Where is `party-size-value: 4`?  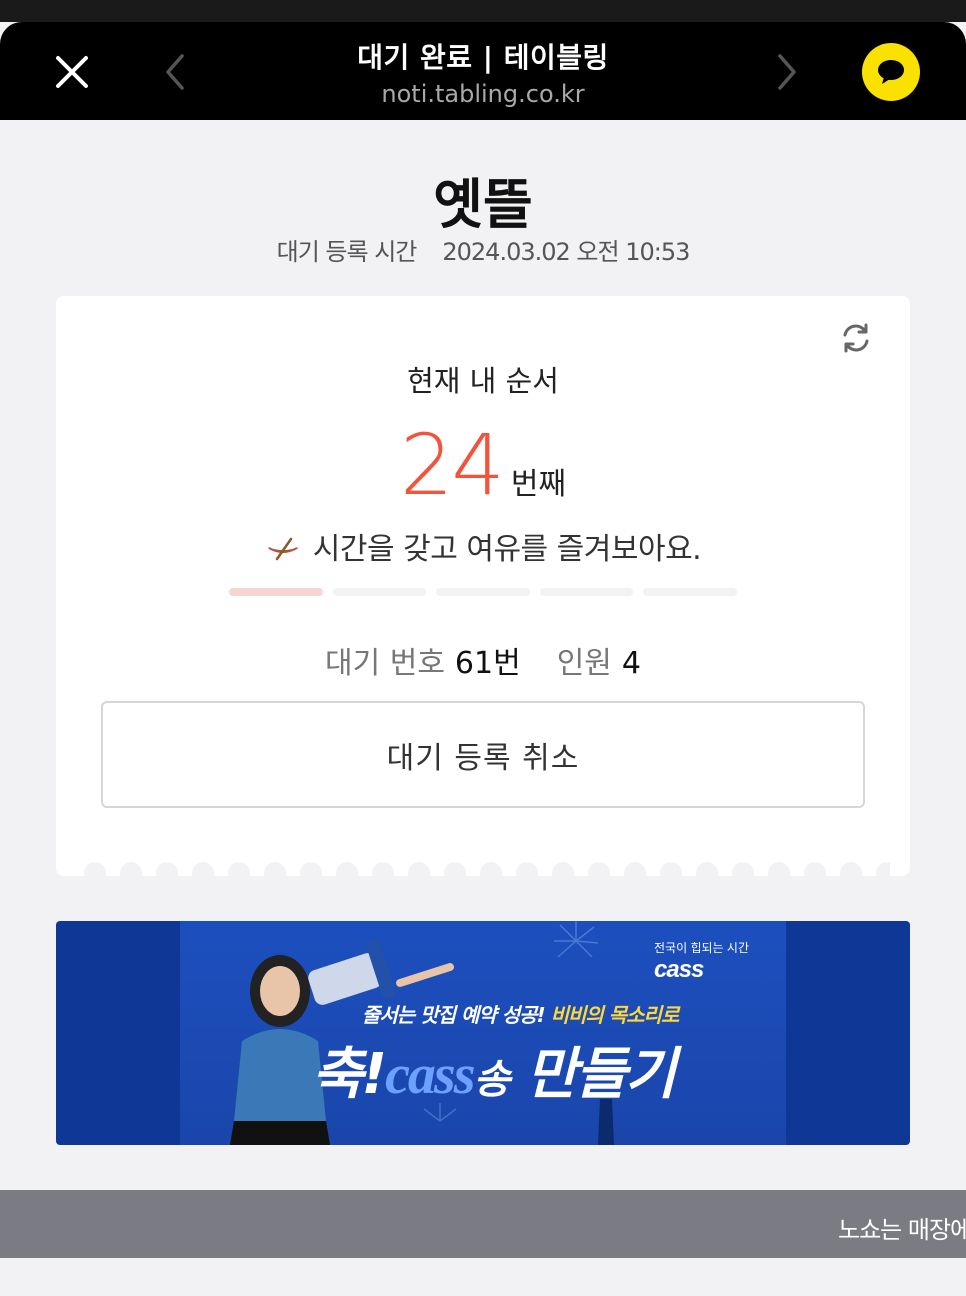
party-size-value: 4 is located at coordinates (631, 663).